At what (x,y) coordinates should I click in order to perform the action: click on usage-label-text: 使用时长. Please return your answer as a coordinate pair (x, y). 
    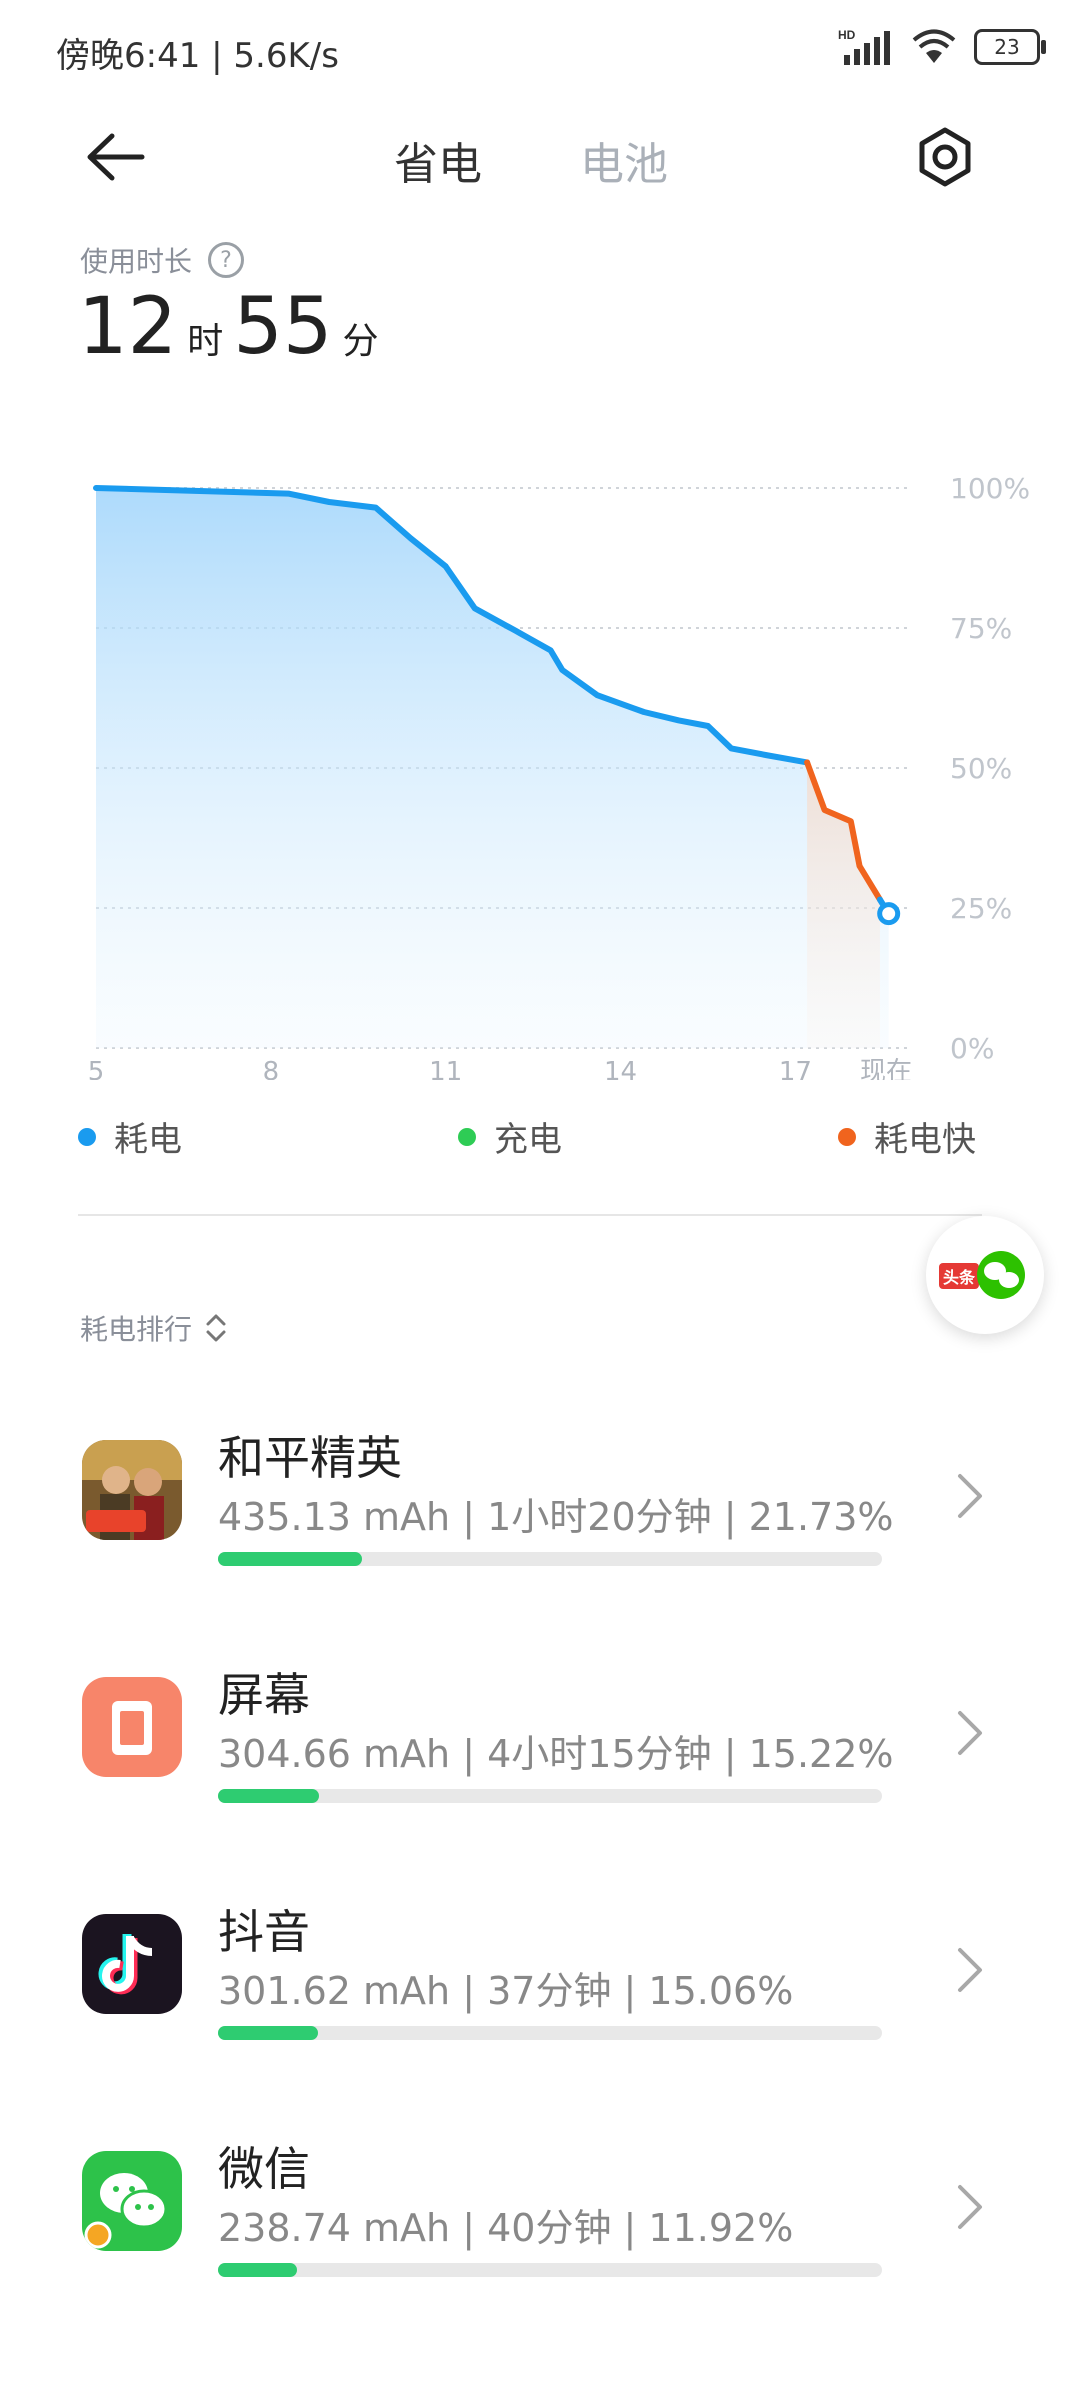
    Looking at the image, I should click on (136, 261).